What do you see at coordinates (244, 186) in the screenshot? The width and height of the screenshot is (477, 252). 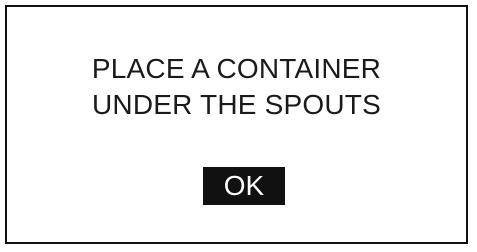 I see `ok-button: OK` at bounding box center [244, 186].